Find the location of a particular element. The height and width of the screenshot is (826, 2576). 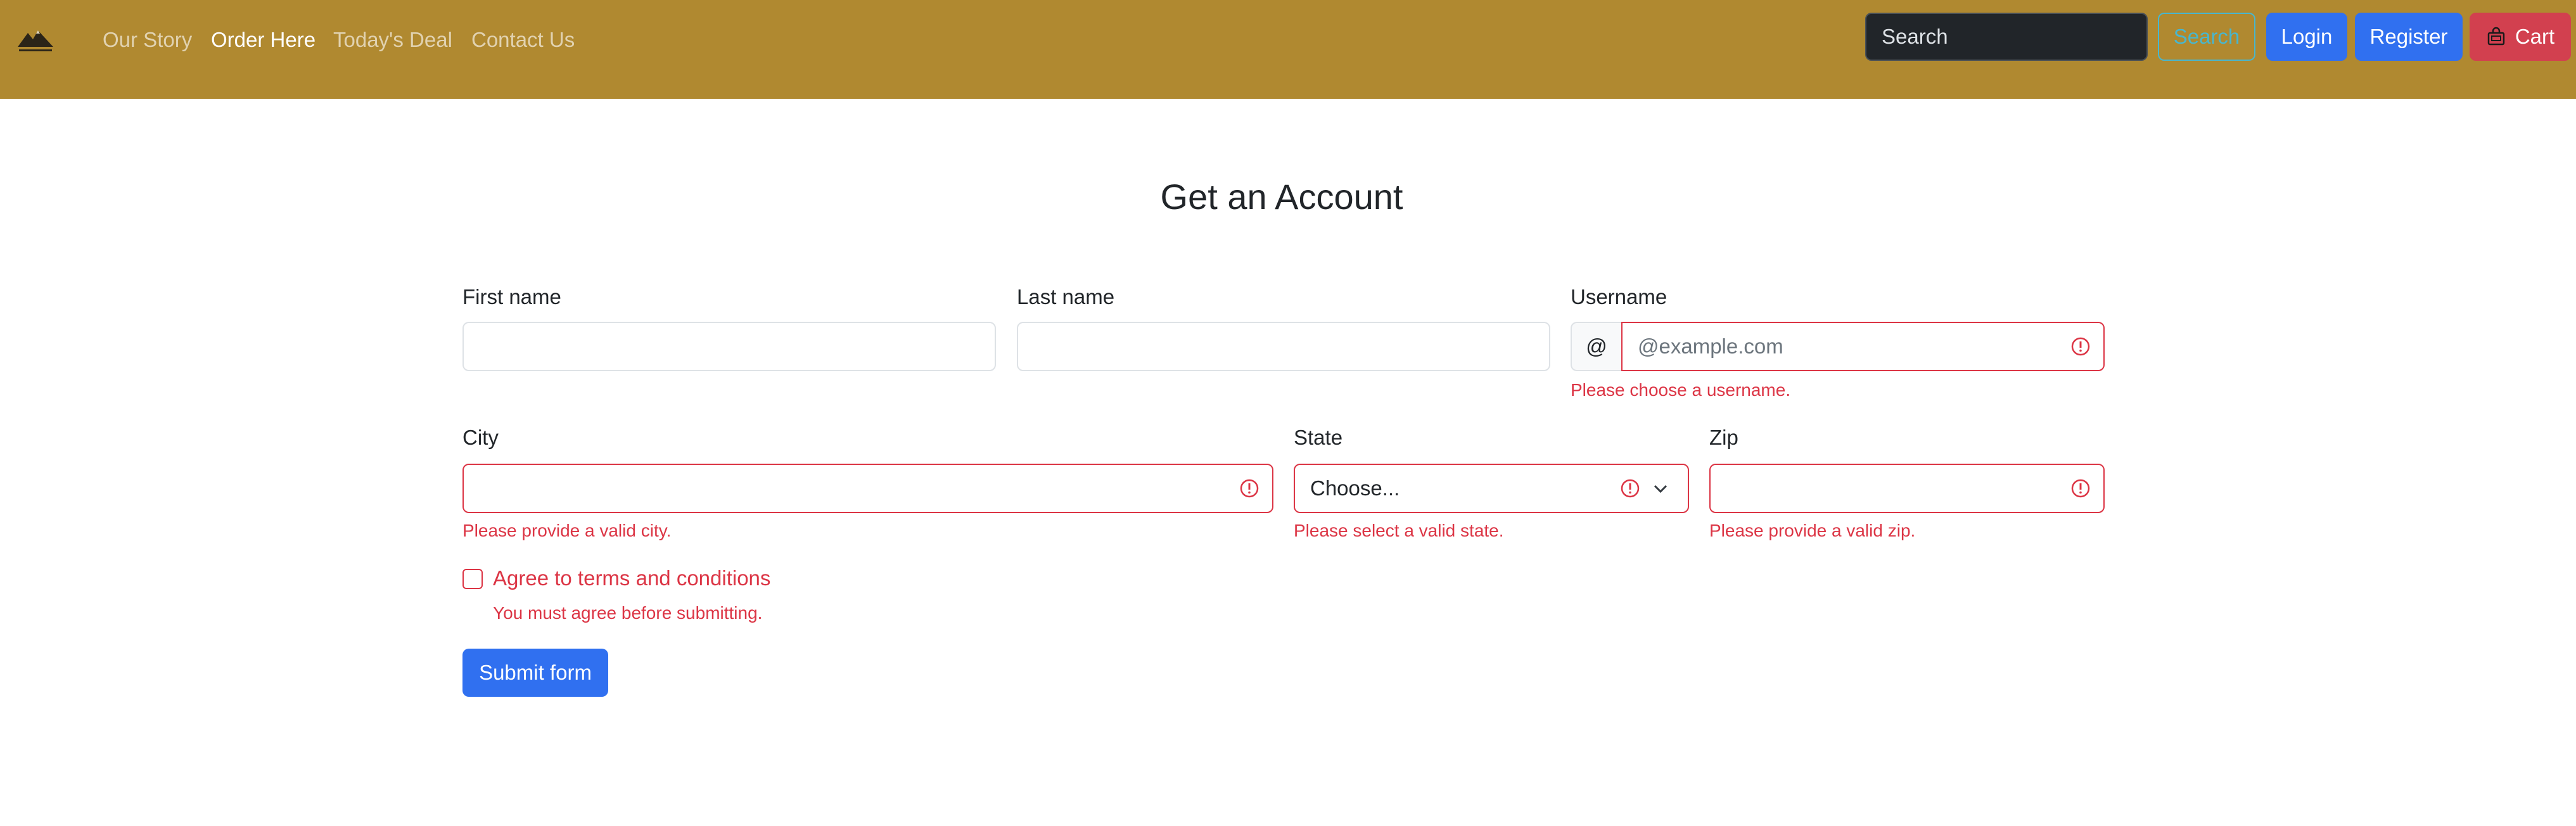

last-name-field is located at coordinates (1284, 346).